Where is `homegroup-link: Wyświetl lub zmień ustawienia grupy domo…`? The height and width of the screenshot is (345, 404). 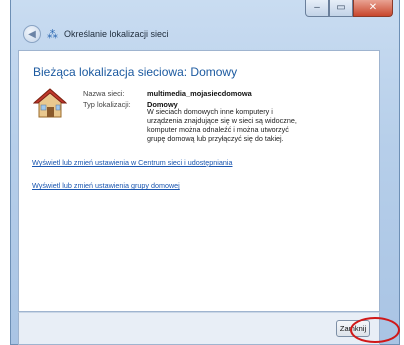
homegroup-link: Wyświetl lub zmień ustawienia grupy domo… is located at coordinates (106, 185).